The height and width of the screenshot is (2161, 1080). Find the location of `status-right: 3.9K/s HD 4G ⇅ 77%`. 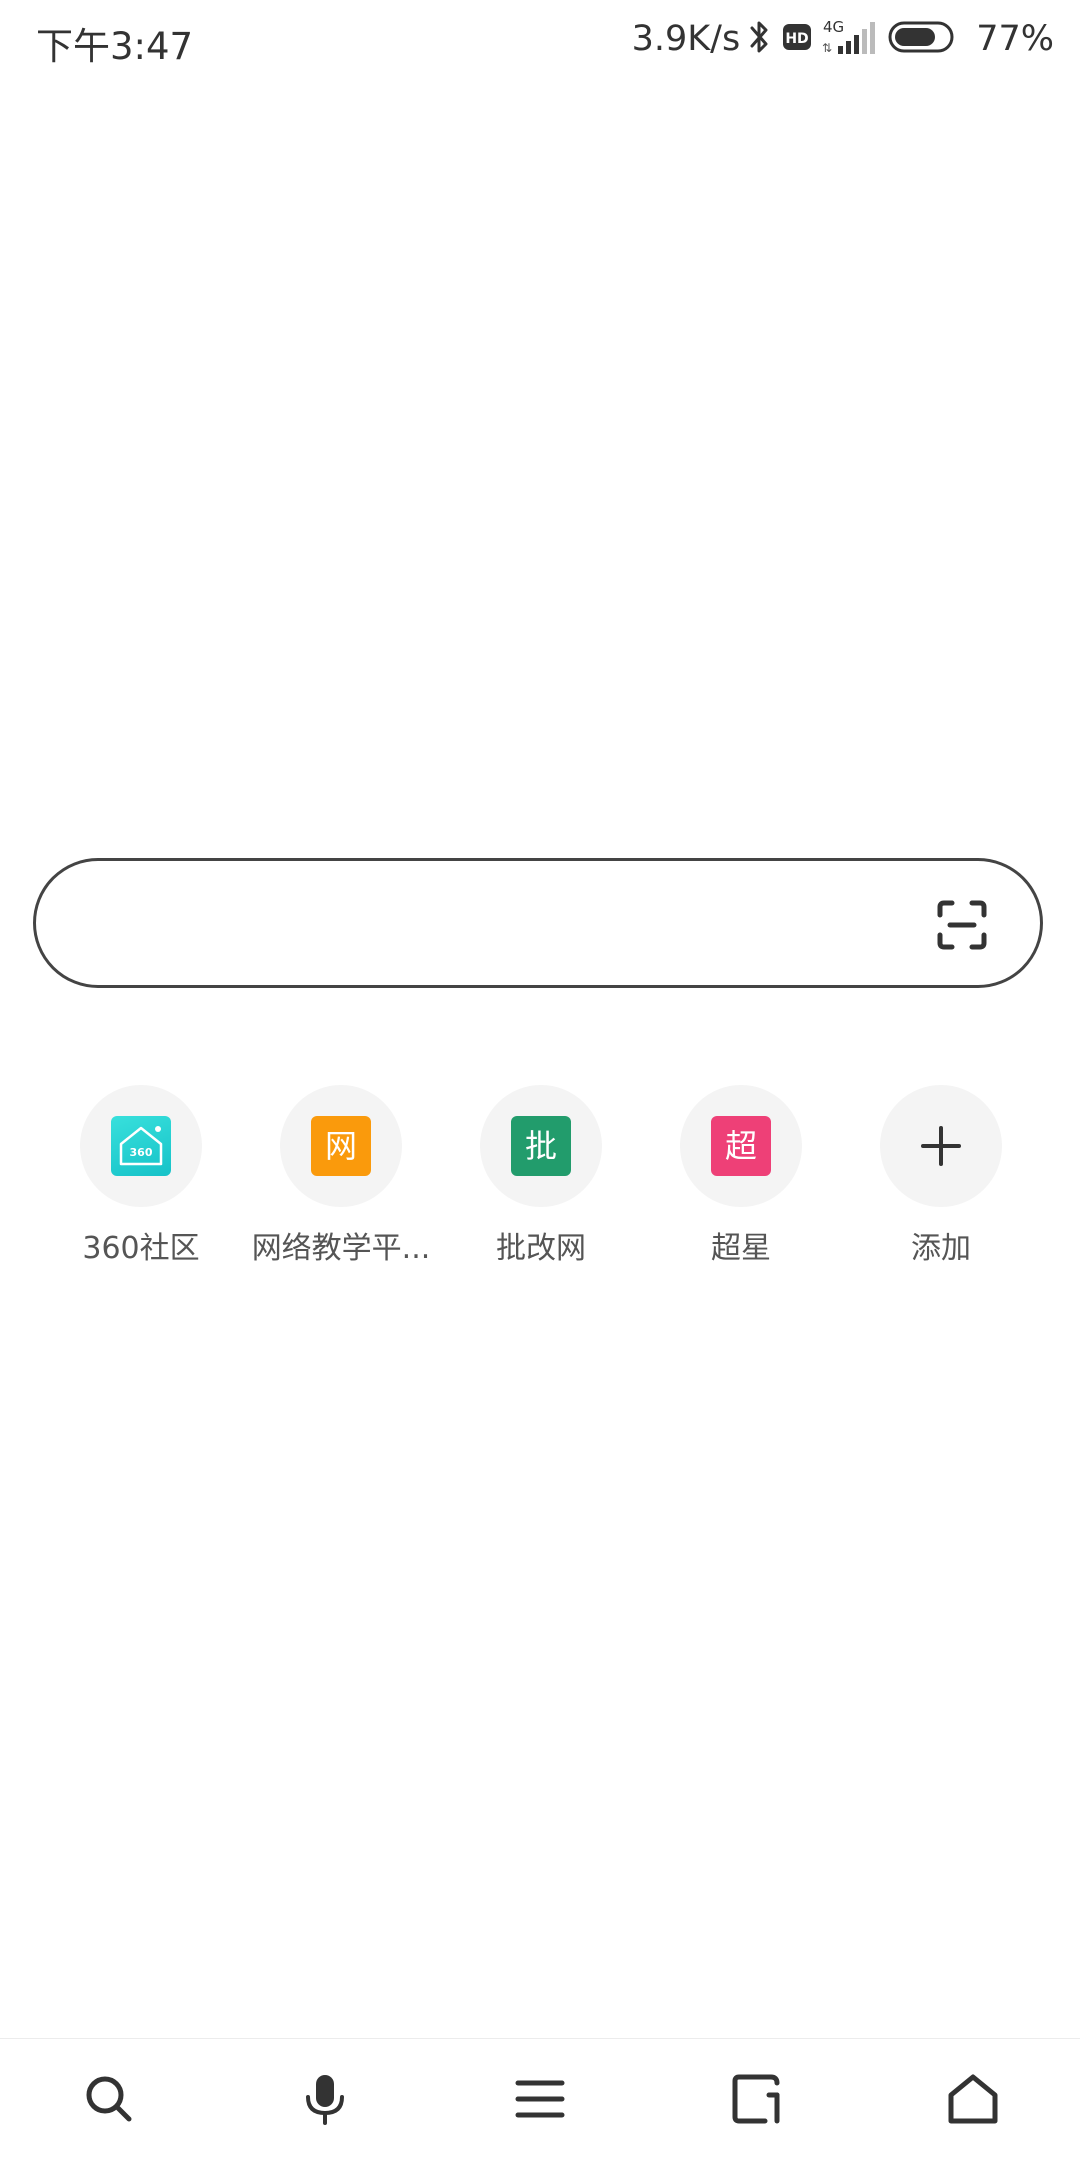

status-right: 3.9K/s HD 4G ⇅ 77% is located at coordinates (843, 39).